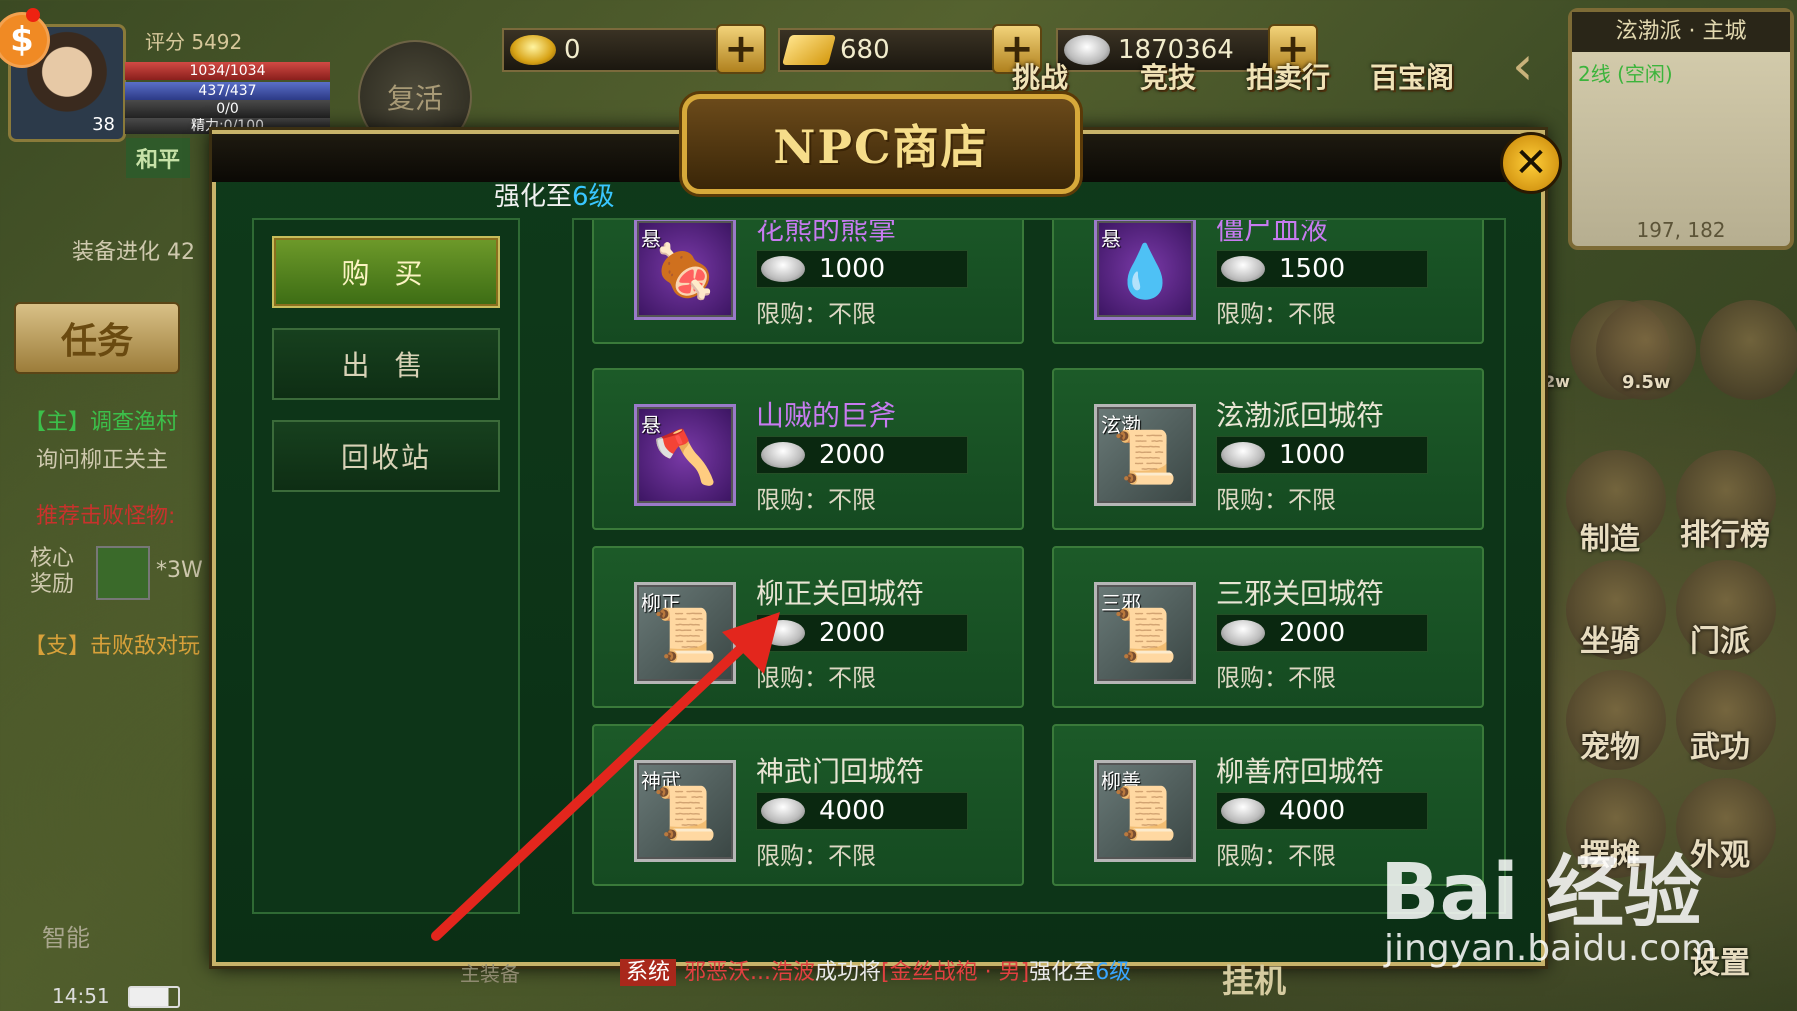 This screenshot has height=1011, width=1797. I want to click on ranking-label: 排行榜, so click(1725, 532).